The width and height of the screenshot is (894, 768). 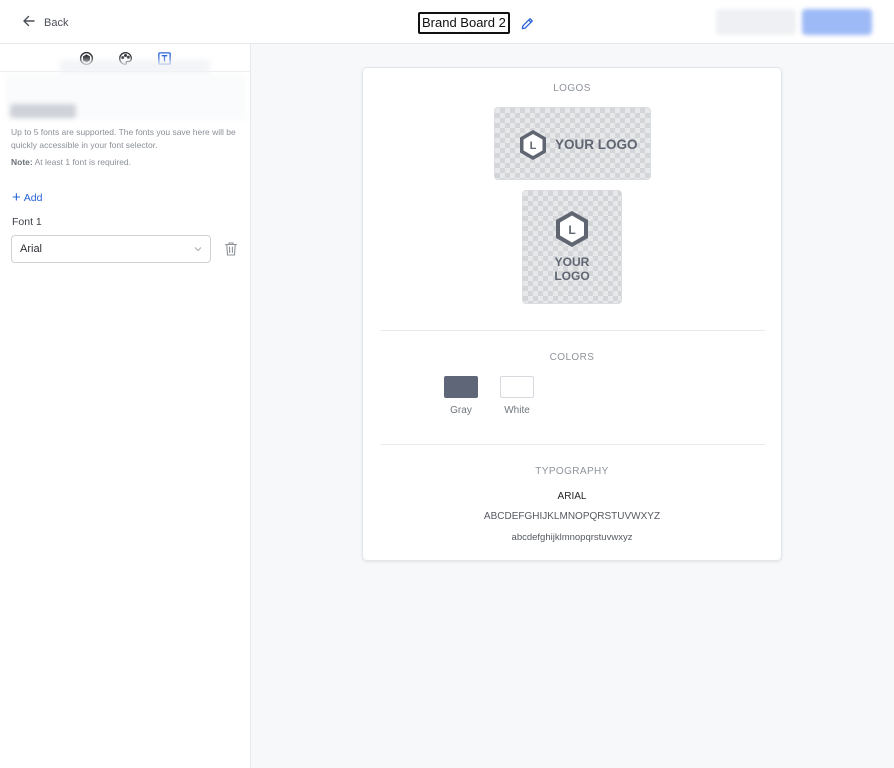 What do you see at coordinates (572, 262) in the screenshot?
I see `logo-wordmark-line1: YOUR` at bounding box center [572, 262].